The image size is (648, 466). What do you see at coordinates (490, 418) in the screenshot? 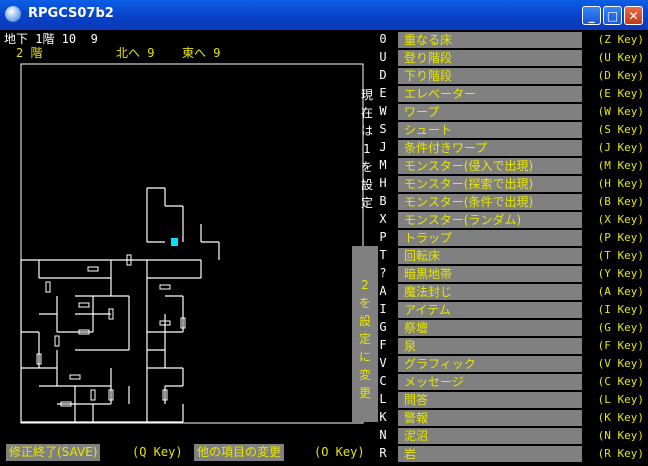
I see `command-label: 警報` at bounding box center [490, 418].